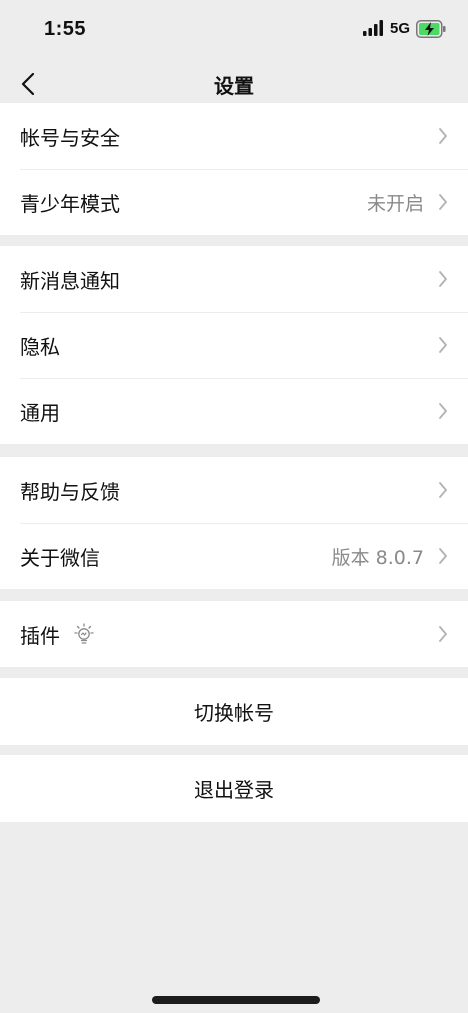  I want to click on settings-group-account: 帐号与安全 青少年模式 未开启, so click(234, 169).